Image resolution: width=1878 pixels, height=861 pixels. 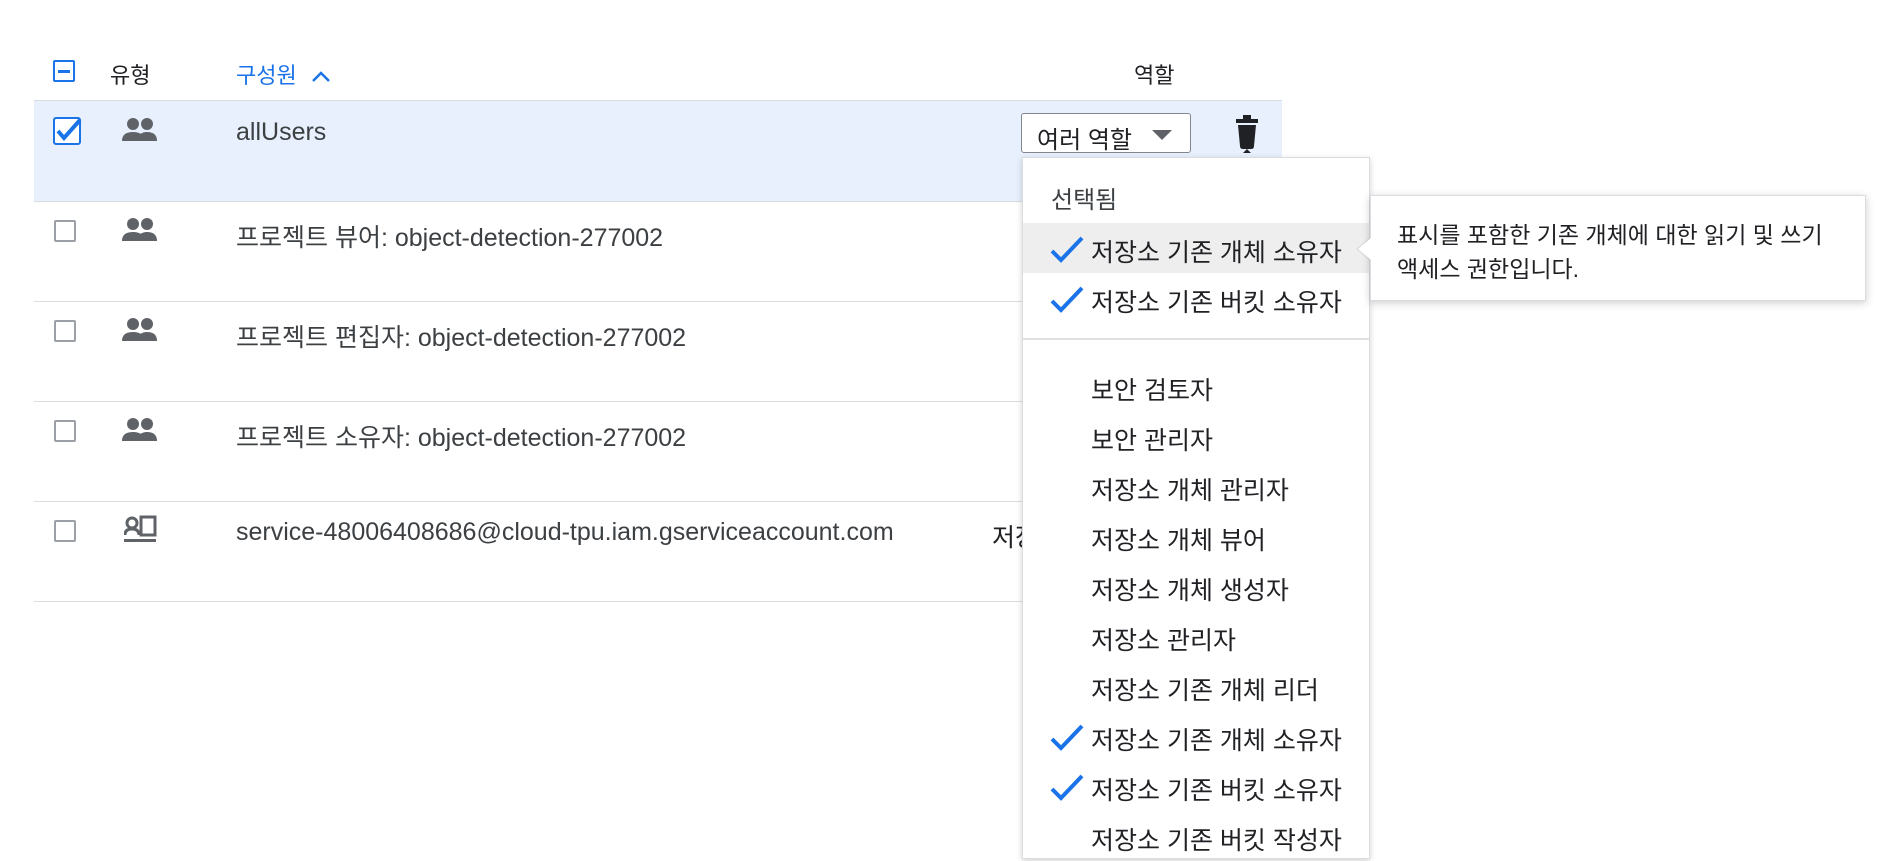 I want to click on menu-item-storage-object-creator: 저장소 개체 생성자, so click(x=1196, y=586).